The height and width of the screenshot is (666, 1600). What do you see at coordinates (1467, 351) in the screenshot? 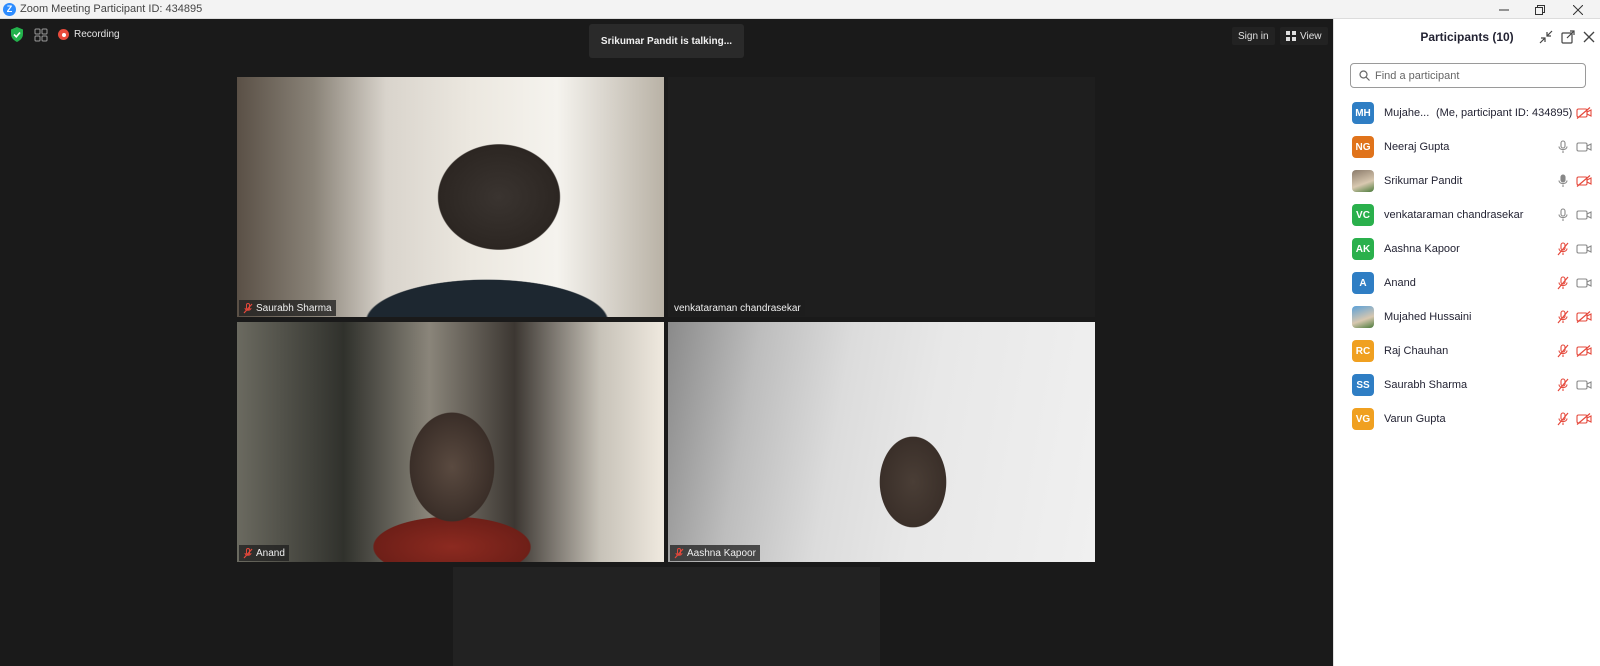
I see `participant-row: RC Raj Chauhan` at bounding box center [1467, 351].